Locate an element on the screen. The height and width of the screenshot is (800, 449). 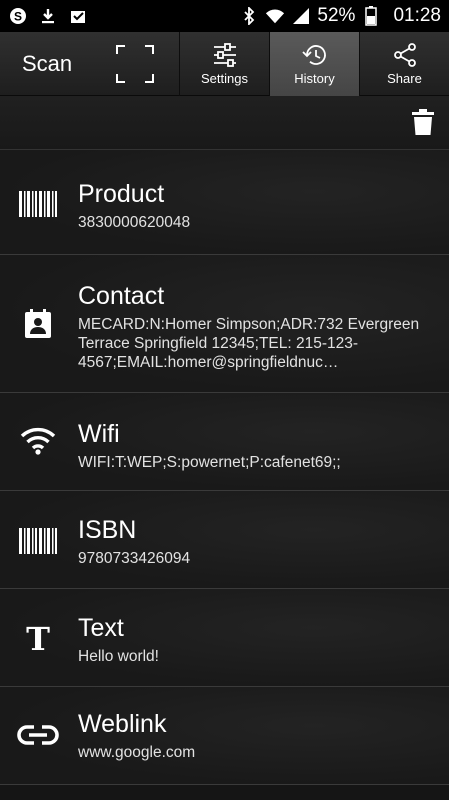
status-bar: S 52% 01:28 is located at coordinates (224, 16).